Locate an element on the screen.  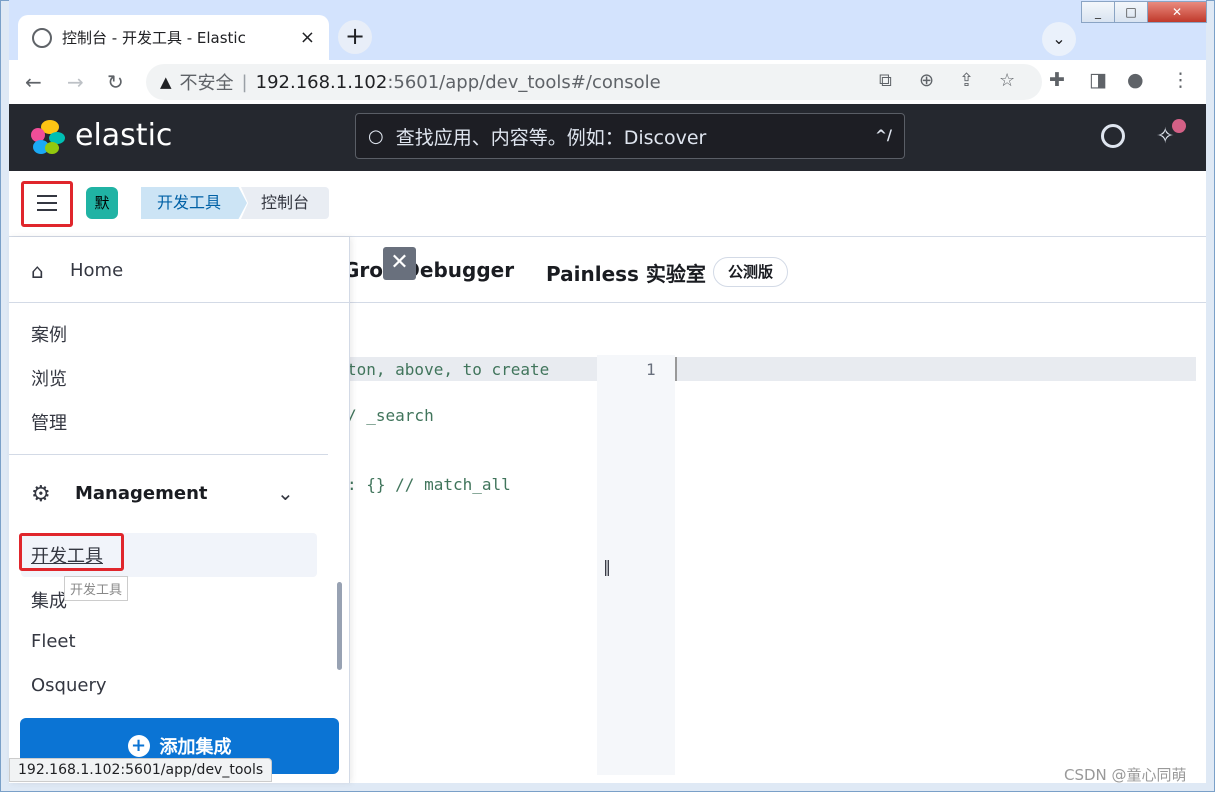
nav-menu-button is located at coordinates (47, 204).